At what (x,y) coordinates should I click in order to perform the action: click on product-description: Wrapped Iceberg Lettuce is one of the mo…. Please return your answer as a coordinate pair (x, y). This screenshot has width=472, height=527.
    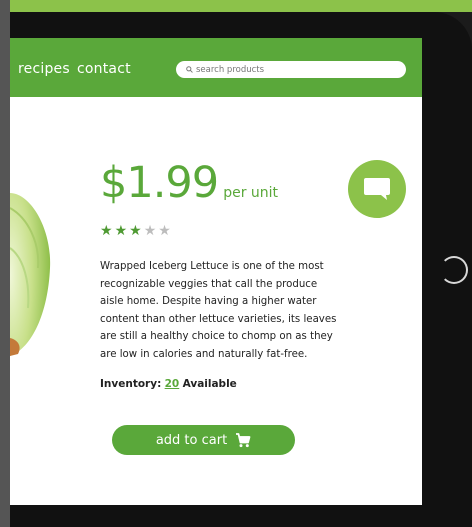
    Looking at the image, I should click on (218, 310).